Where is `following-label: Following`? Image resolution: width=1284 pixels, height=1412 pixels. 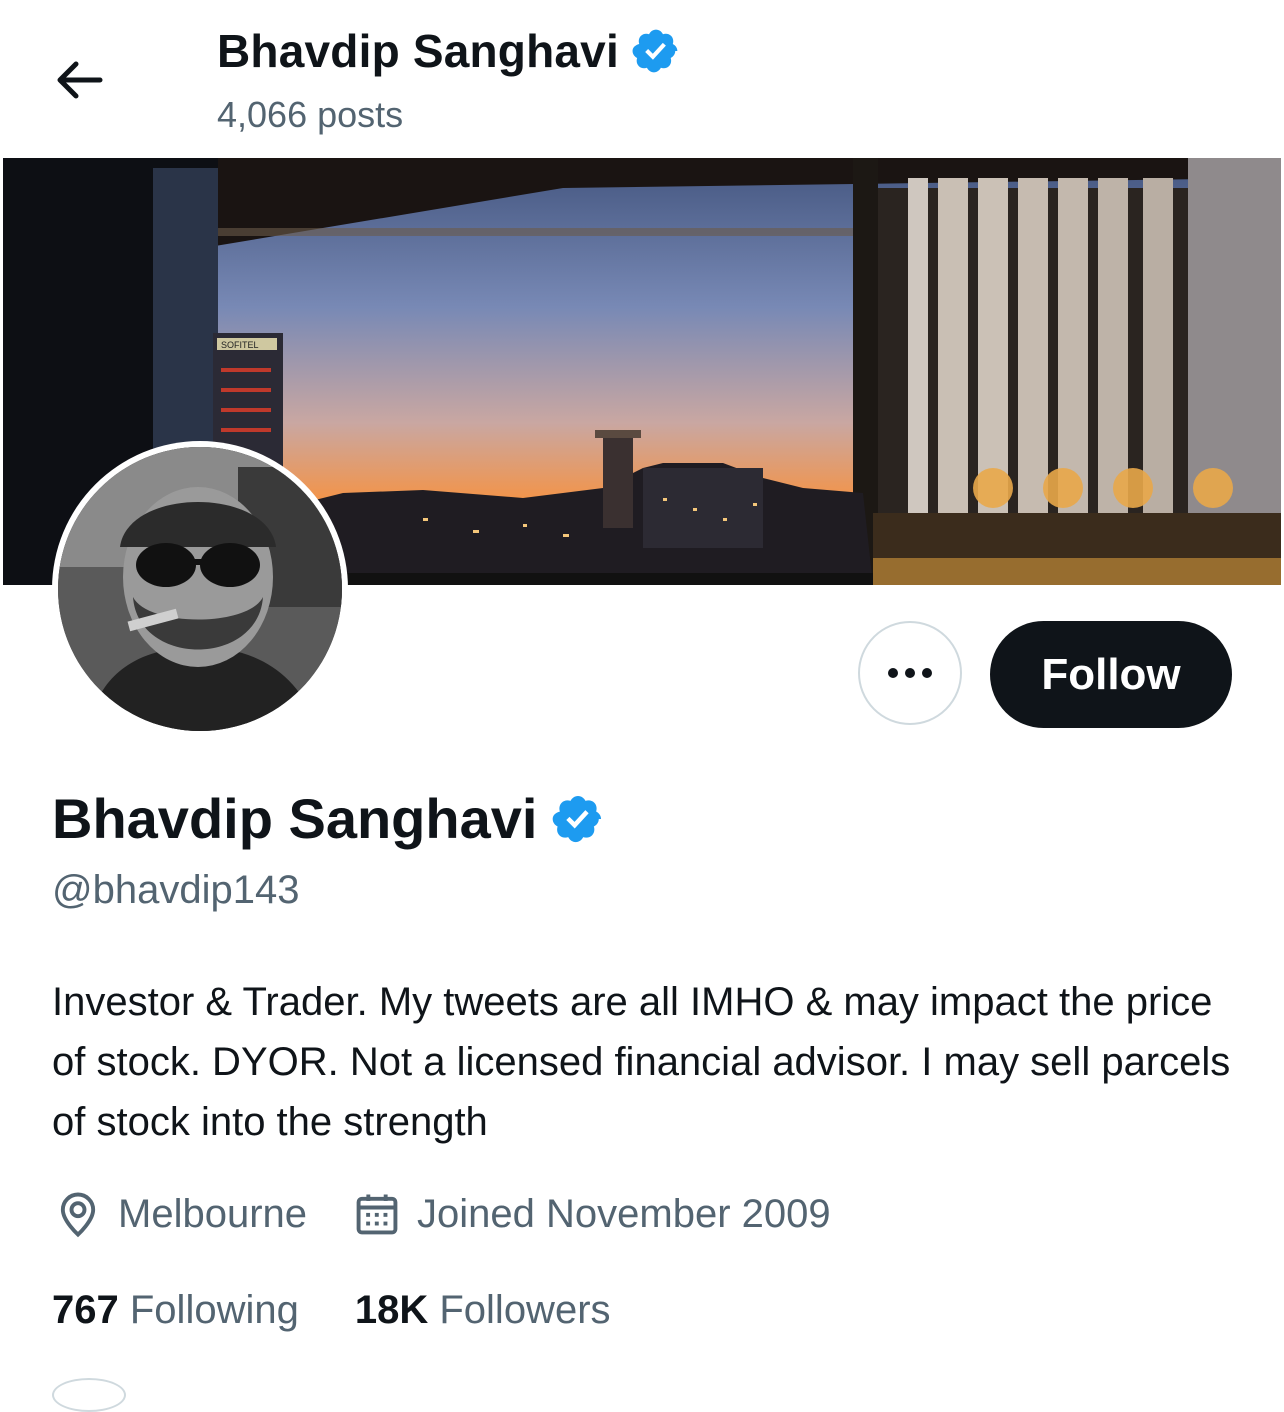
following-label: Following is located at coordinates (214, 1310).